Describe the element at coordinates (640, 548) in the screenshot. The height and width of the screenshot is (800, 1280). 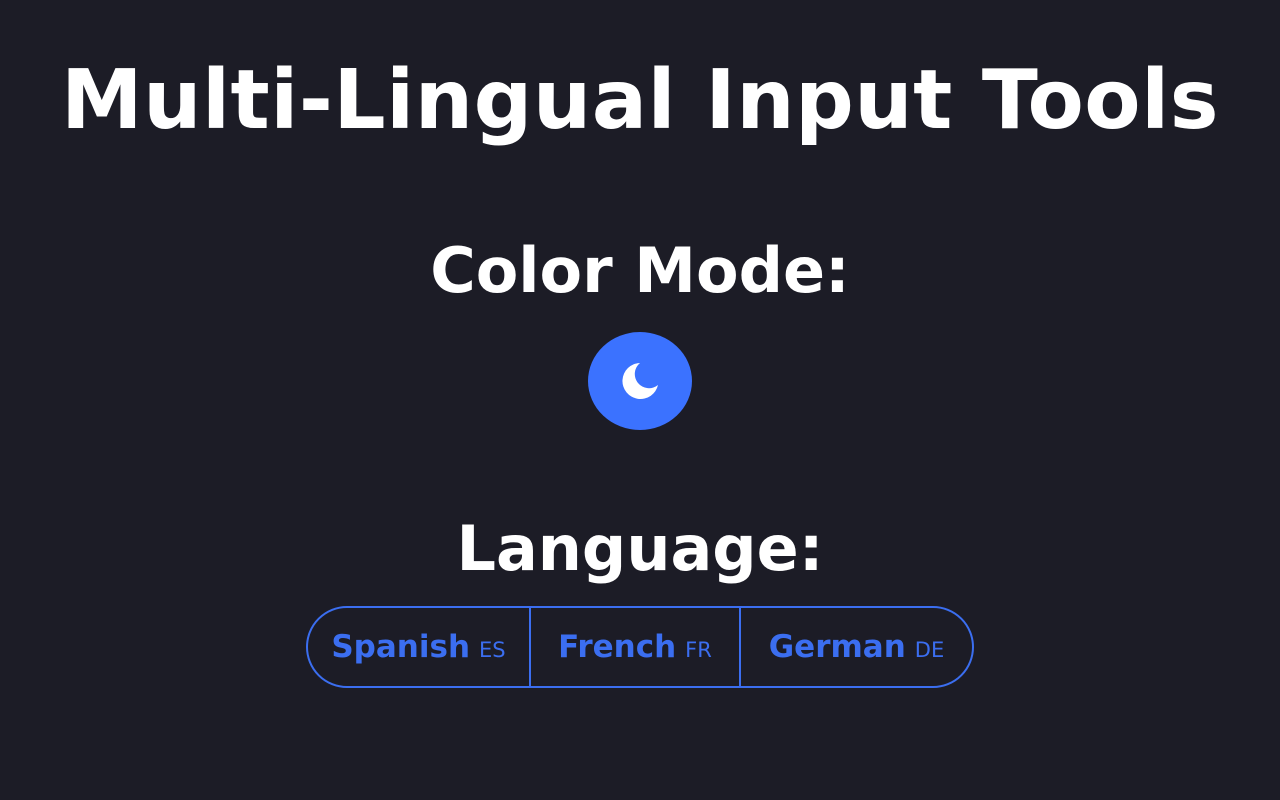
I see `language-heading: Language:` at that location.